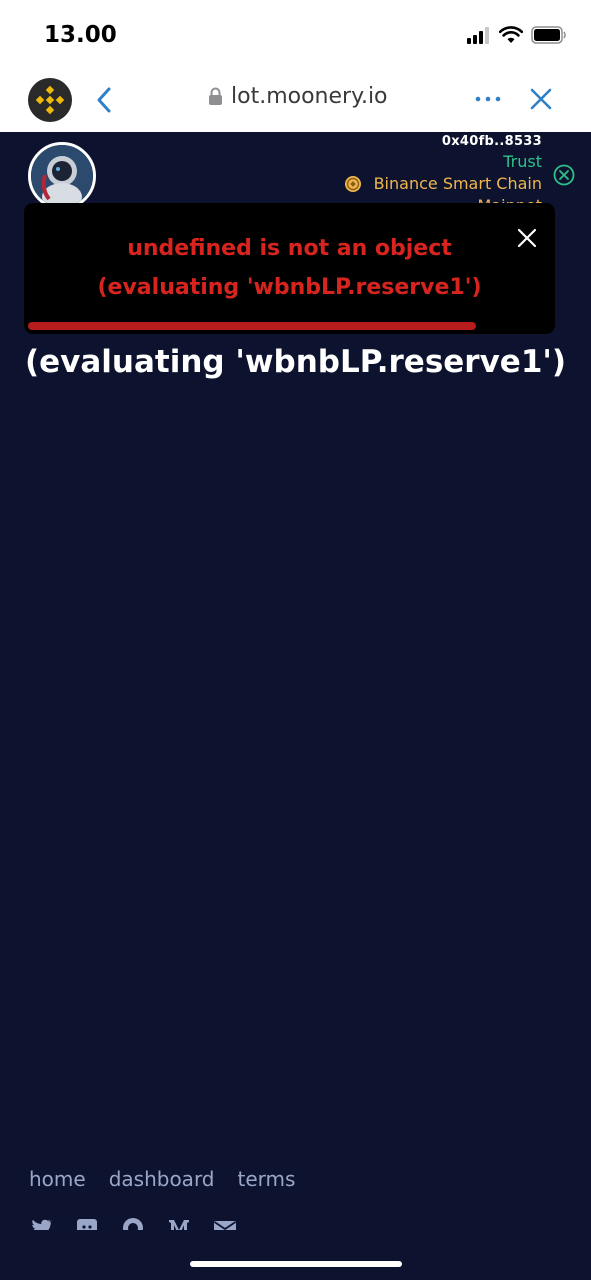  Describe the element at coordinates (491, 141) in the screenshot. I see `wallet-address: 0x40fb..8533` at that location.